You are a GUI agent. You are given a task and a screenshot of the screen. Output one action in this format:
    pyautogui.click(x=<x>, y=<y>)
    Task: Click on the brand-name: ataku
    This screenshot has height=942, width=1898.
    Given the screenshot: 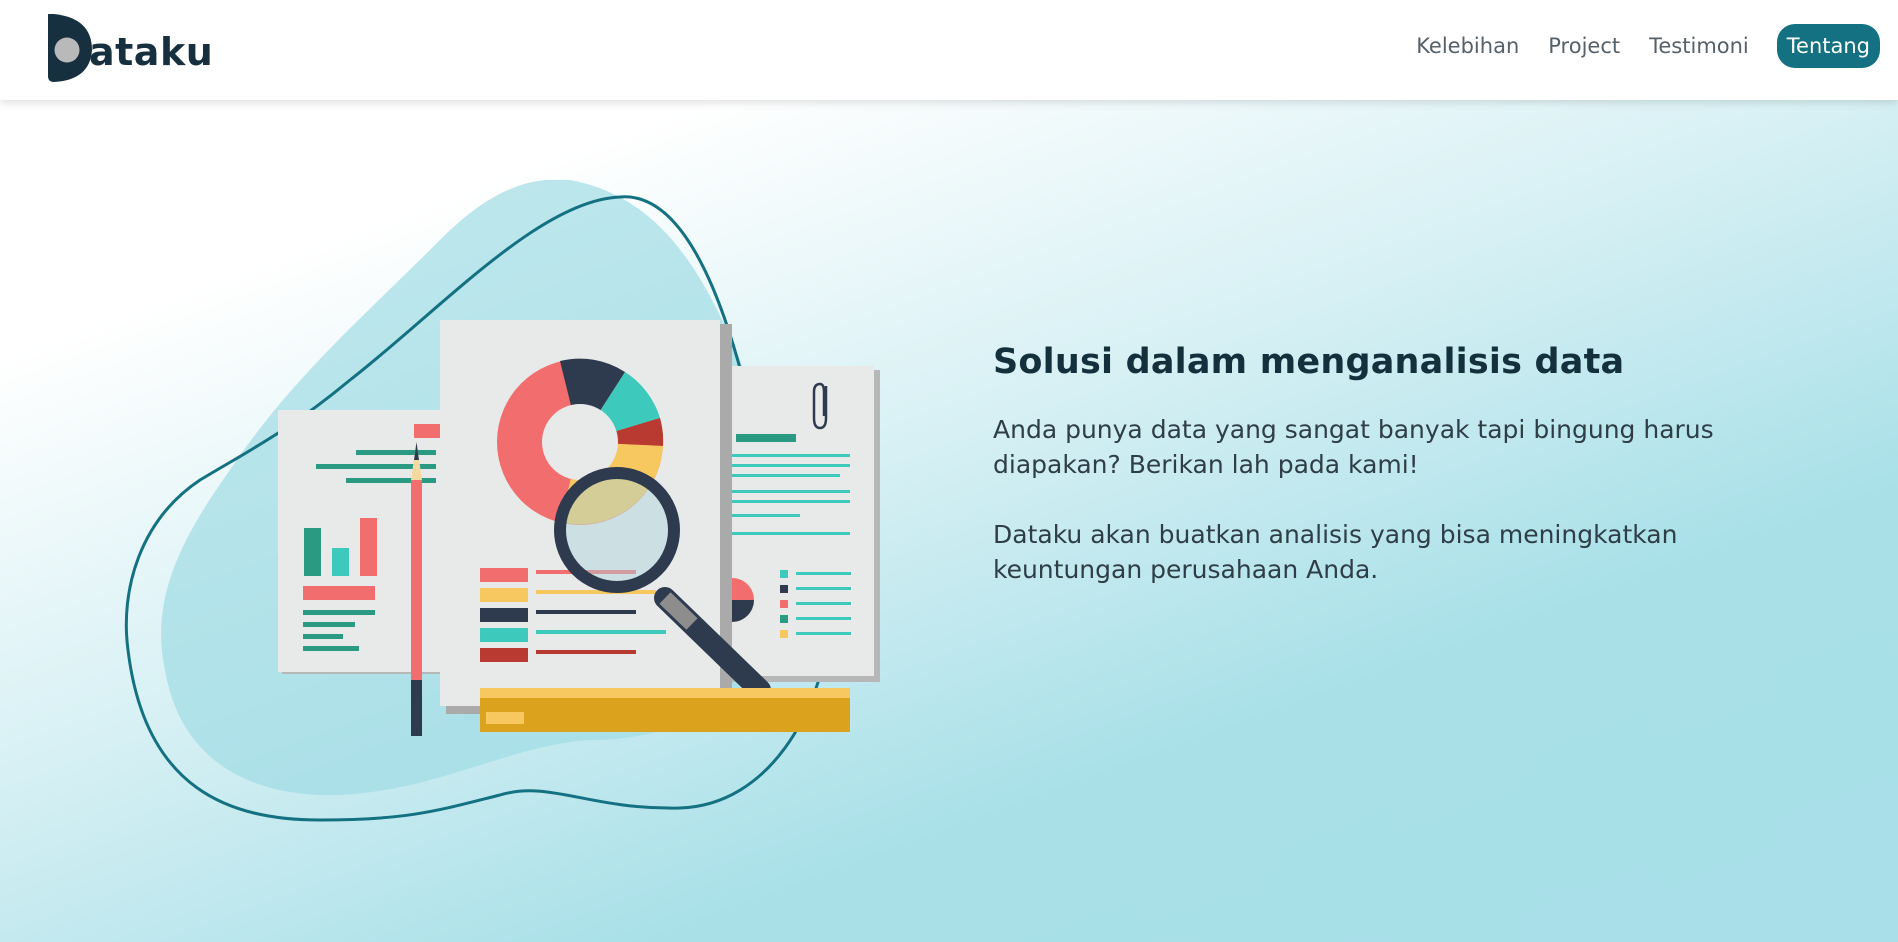 What is the action you would take?
    pyautogui.click(x=151, y=52)
    